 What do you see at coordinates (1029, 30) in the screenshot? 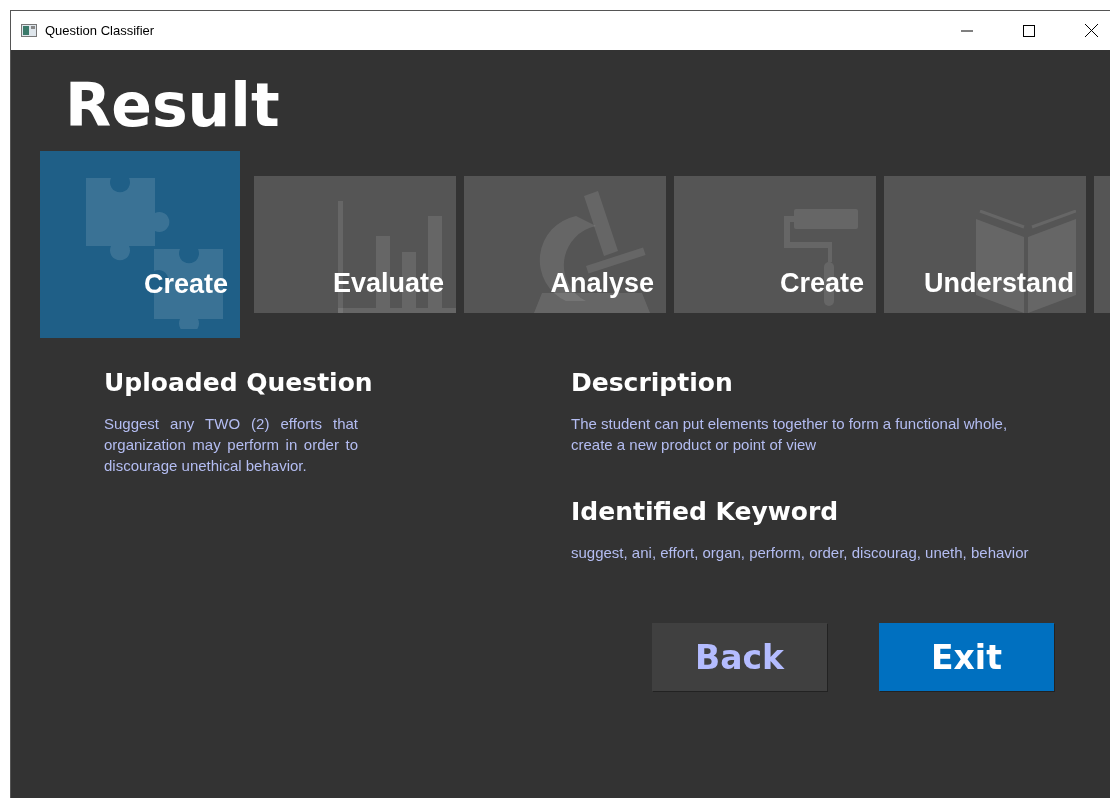
I see `maximize-icon` at bounding box center [1029, 30].